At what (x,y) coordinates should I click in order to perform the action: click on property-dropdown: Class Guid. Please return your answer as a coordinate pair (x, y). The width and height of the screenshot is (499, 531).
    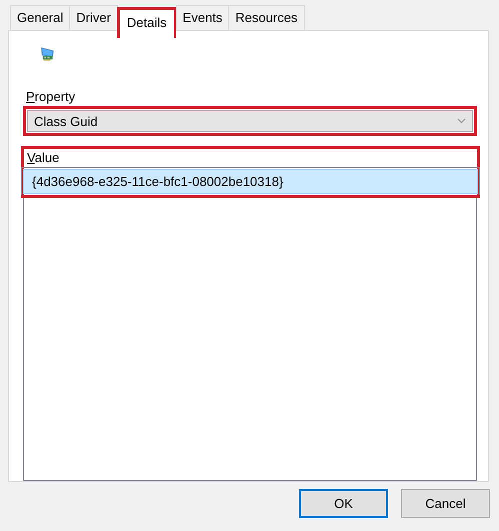
    Looking at the image, I should click on (250, 121).